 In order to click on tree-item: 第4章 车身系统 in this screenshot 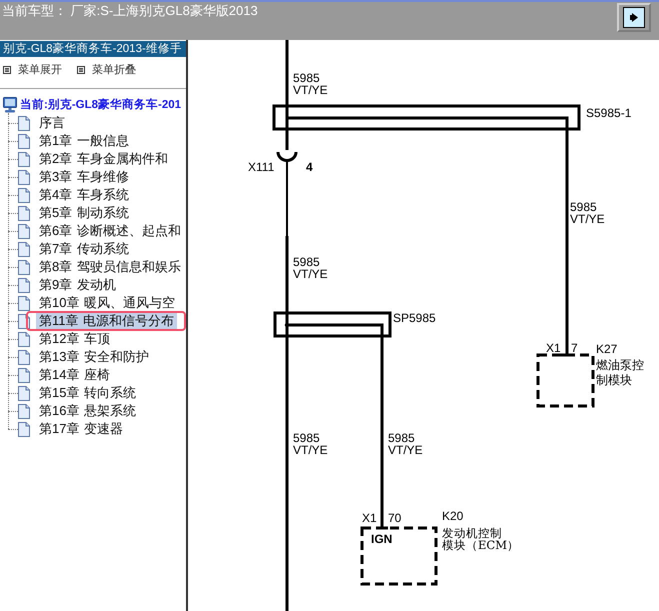, I will do `click(84, 195)`.